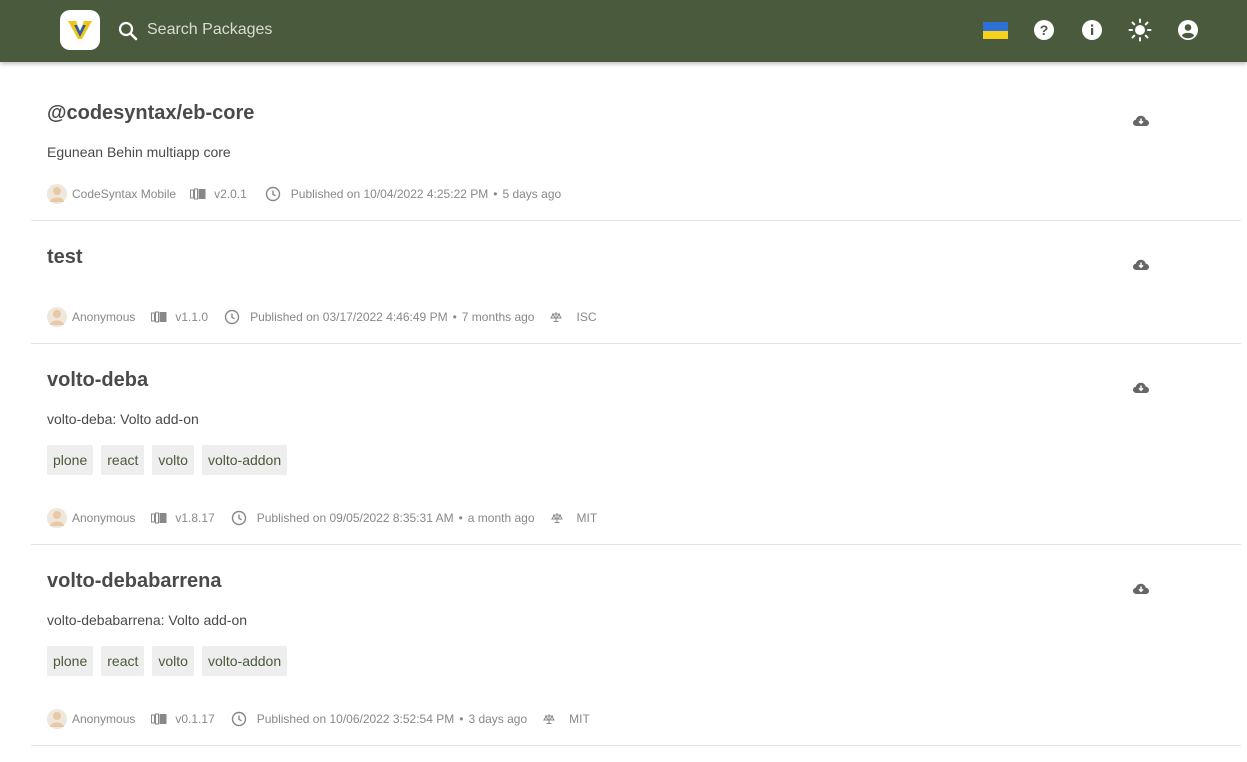  Describe the element at coordinates (389, 194) in the screenshot. I see `published-date: Published on 10/04/2022 4:25:22 PM` at that location.